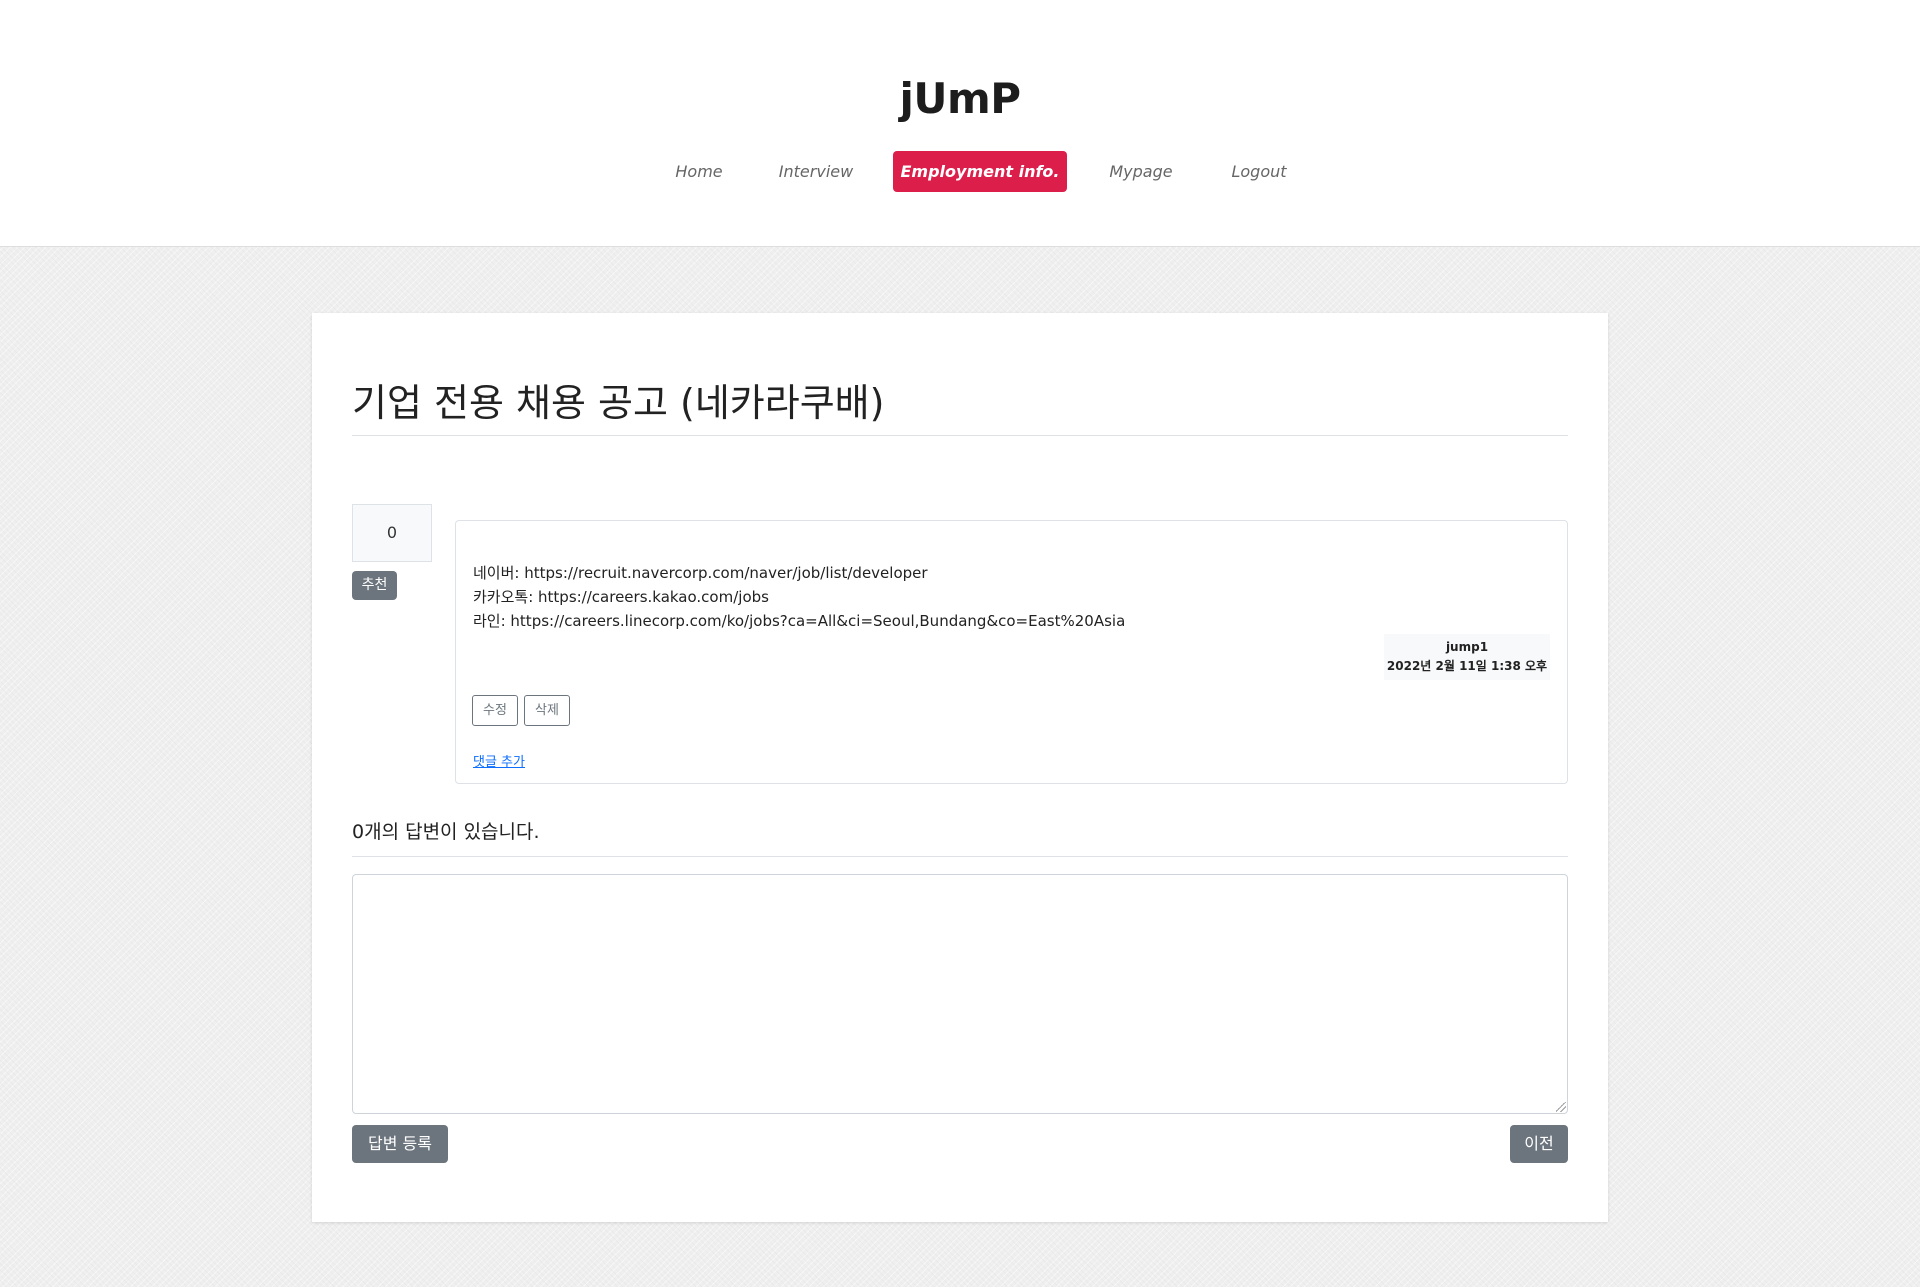 This screenshot has height=1287, width=1920. I want to click on content-line: 카카오톡: https://careers.kakao.com/jobs, so click(621, 597).